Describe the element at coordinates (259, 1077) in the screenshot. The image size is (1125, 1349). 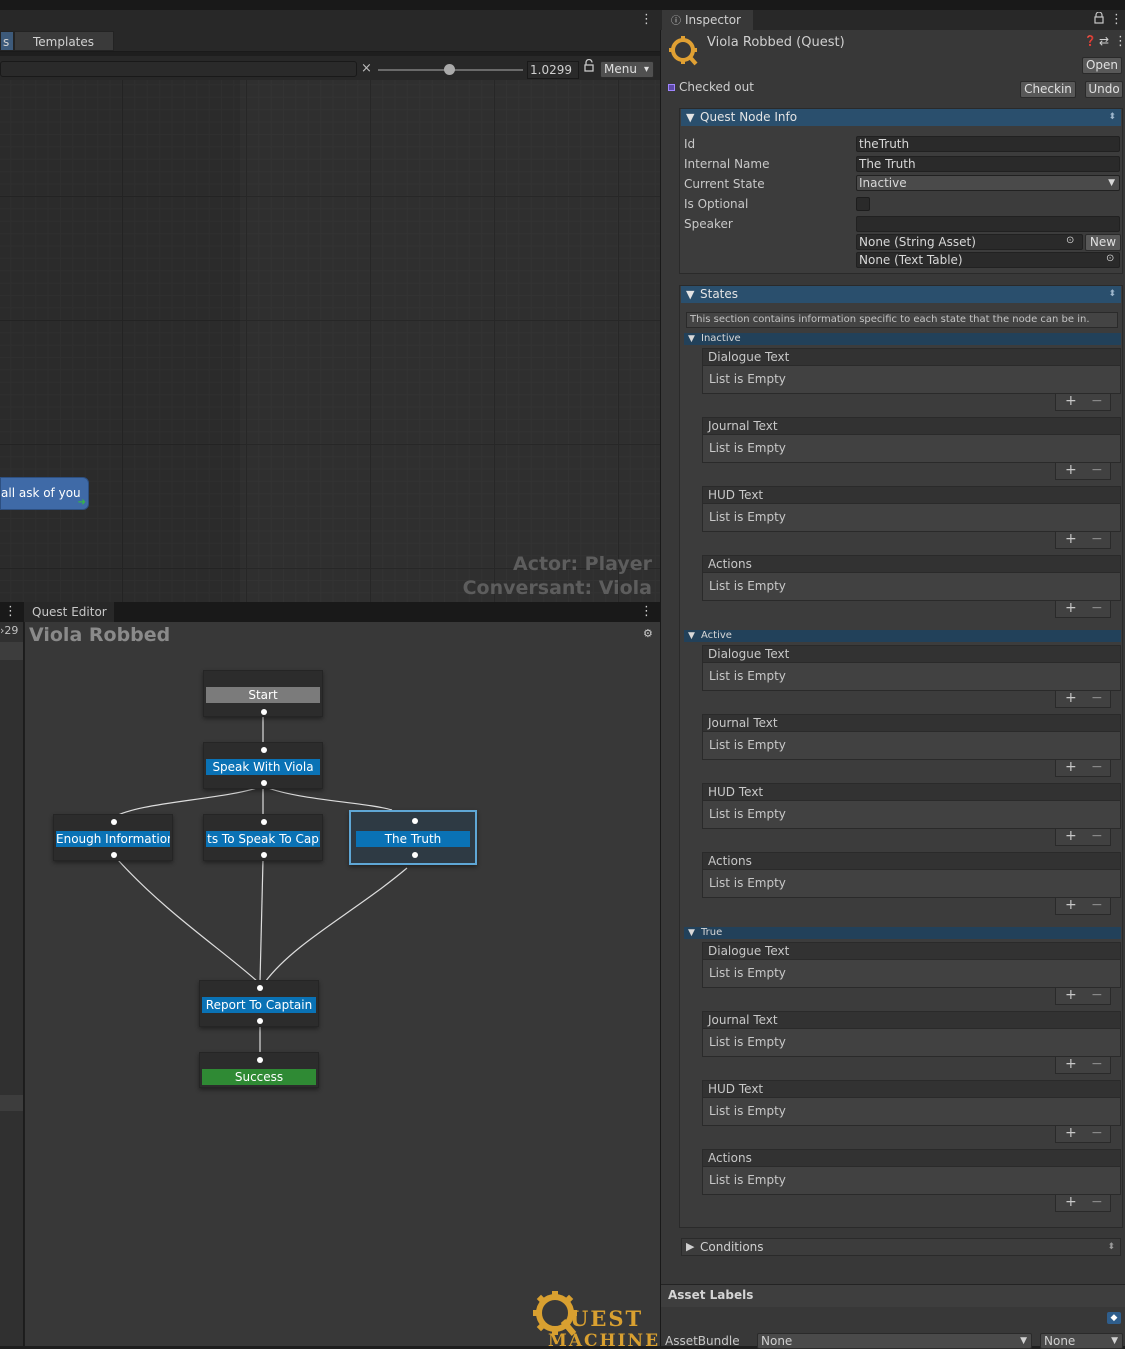
I see `node-label: Success` at that location.